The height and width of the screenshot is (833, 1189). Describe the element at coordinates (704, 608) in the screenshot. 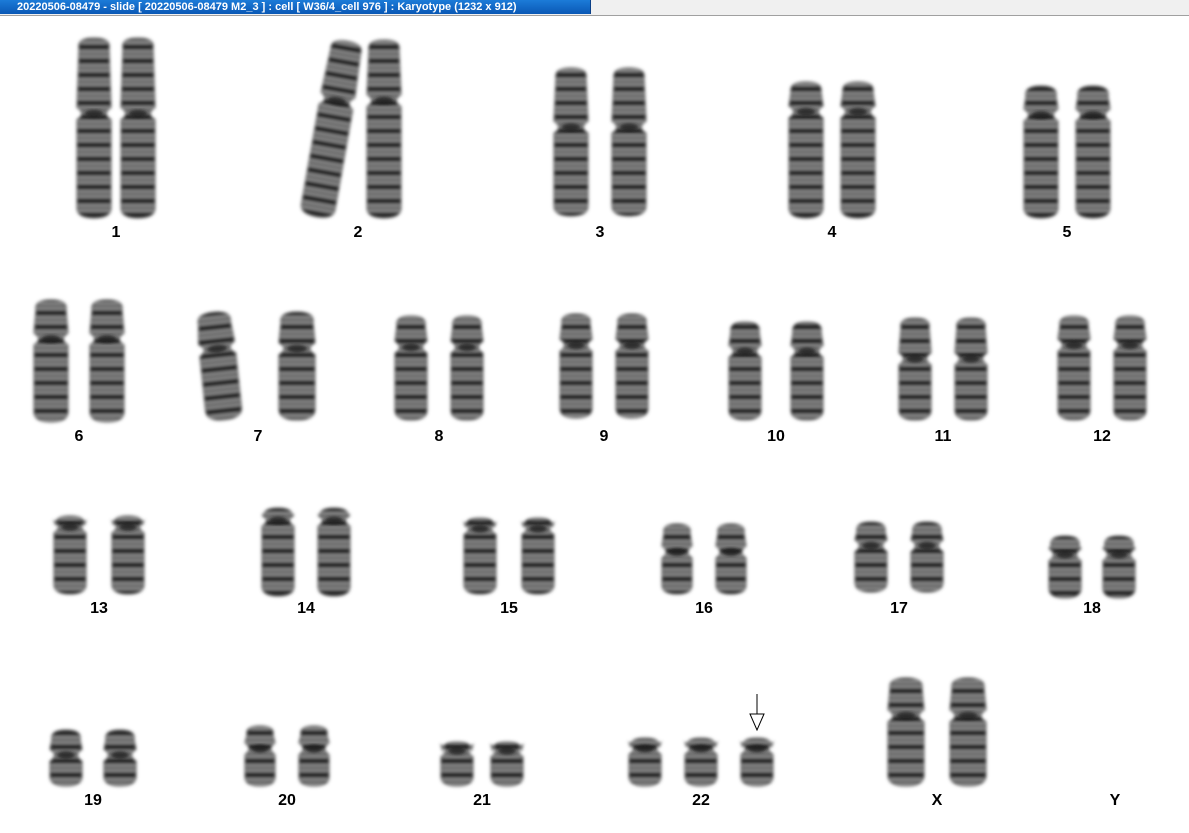

I see `chromosome-label-16: 16` at that location.